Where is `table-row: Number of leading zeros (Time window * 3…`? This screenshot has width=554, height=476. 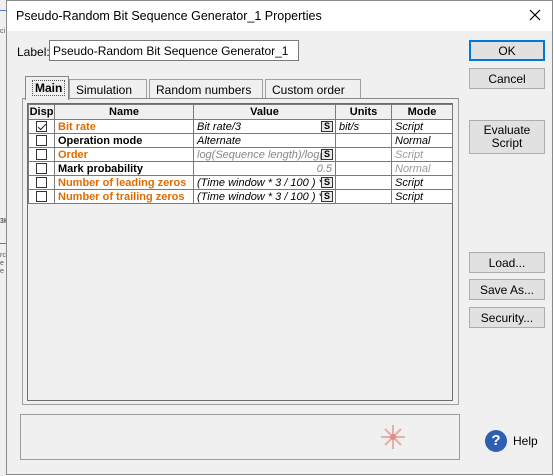
table-row: Number of leading zeros (Time window * 3… is located at coordinates (240, 182).